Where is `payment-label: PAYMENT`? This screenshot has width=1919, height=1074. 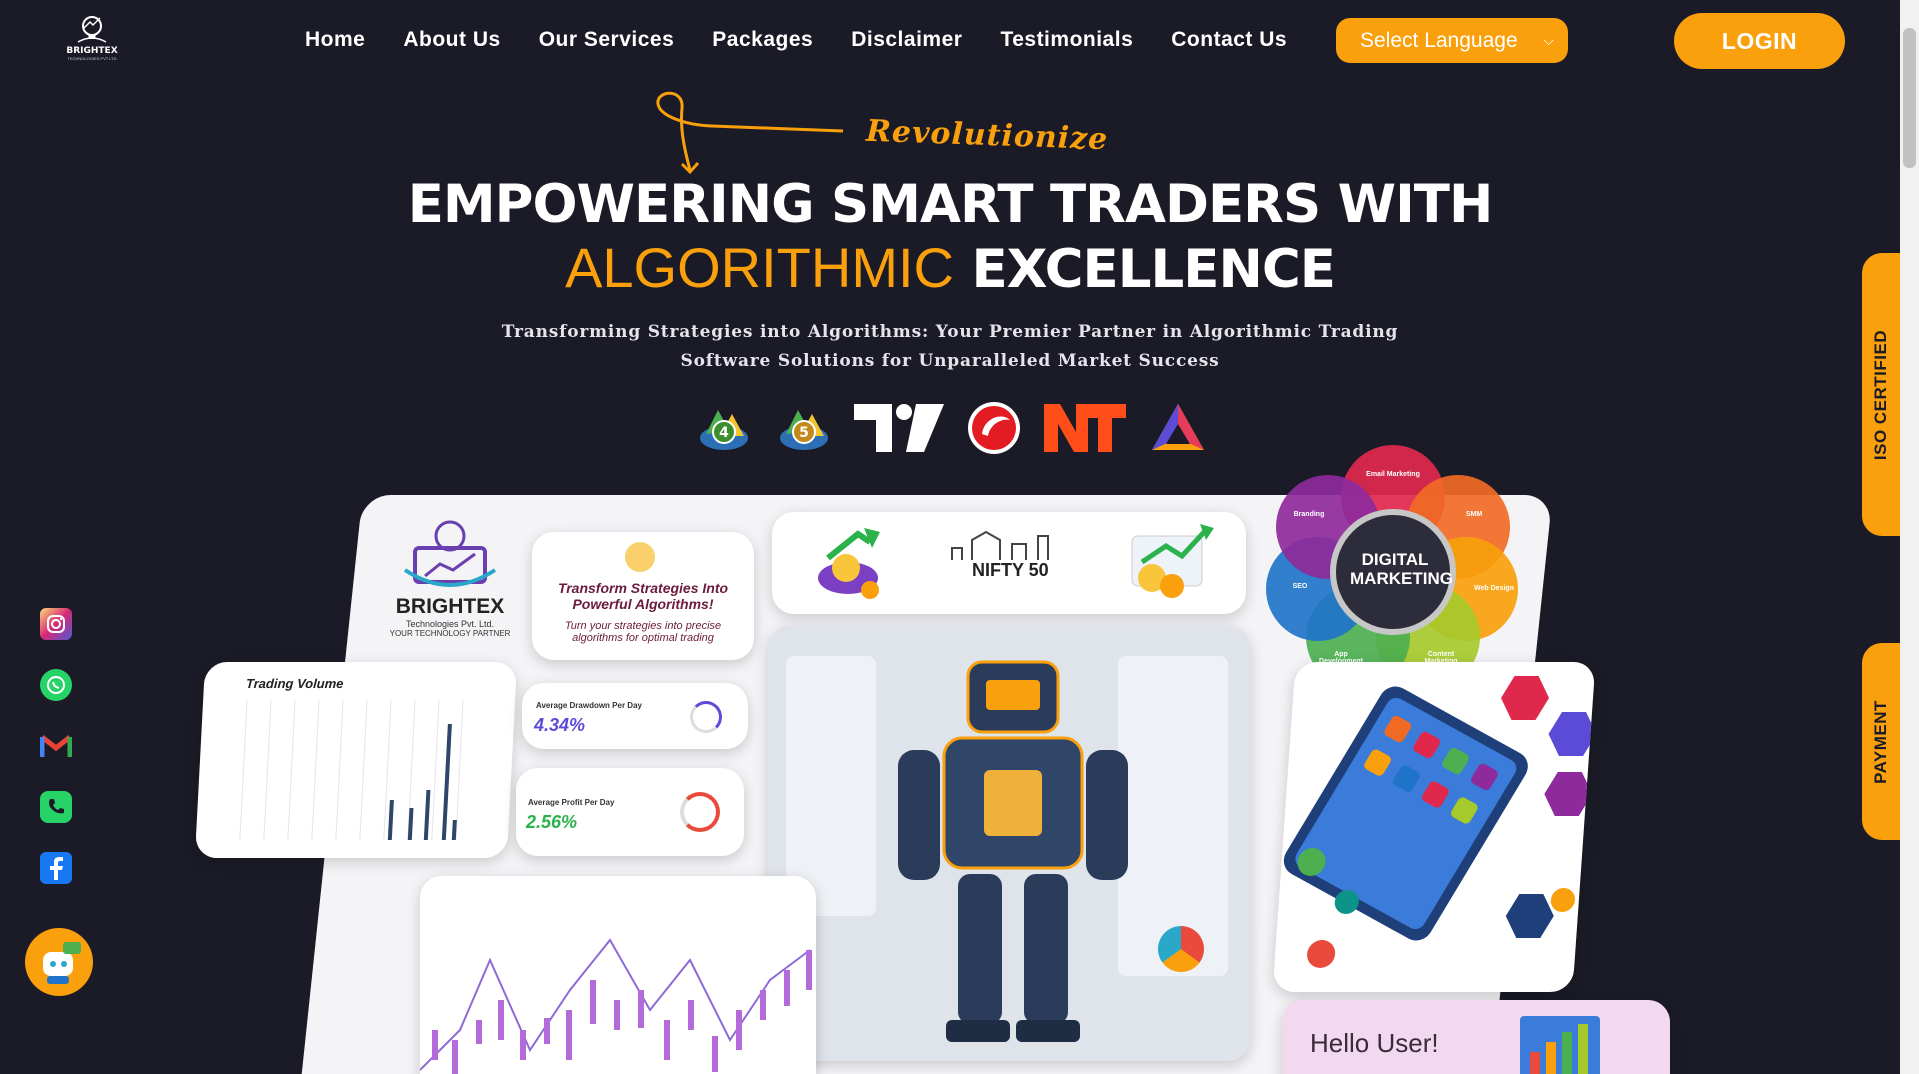
payment-label: PAYMENT is located at coordinates (1881, 741).